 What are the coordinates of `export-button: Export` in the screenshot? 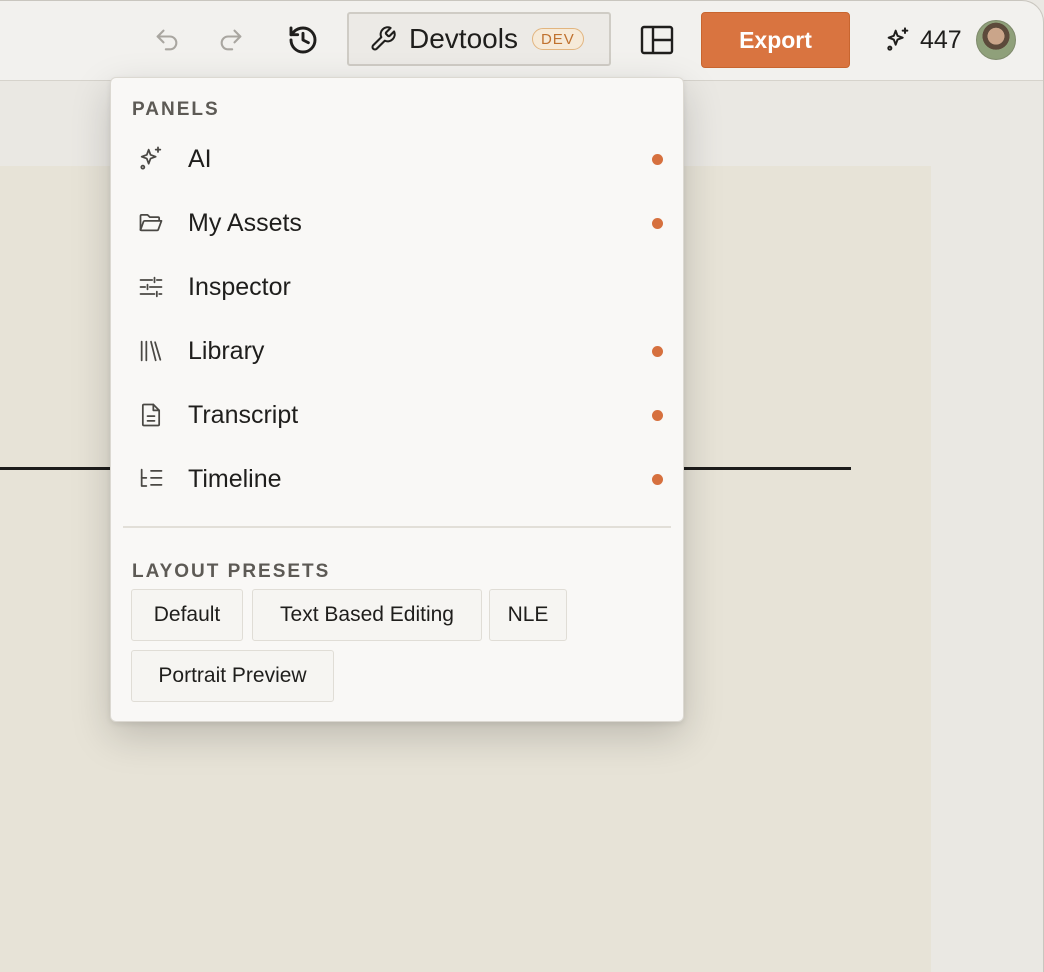 It's located at (775, 40).